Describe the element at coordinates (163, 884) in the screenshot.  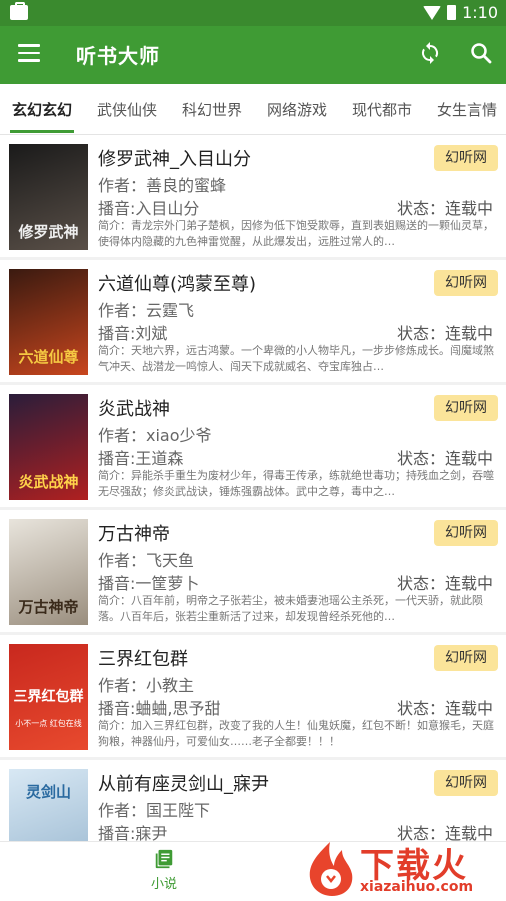
I see `nav-novel-label: 小说` at that location.